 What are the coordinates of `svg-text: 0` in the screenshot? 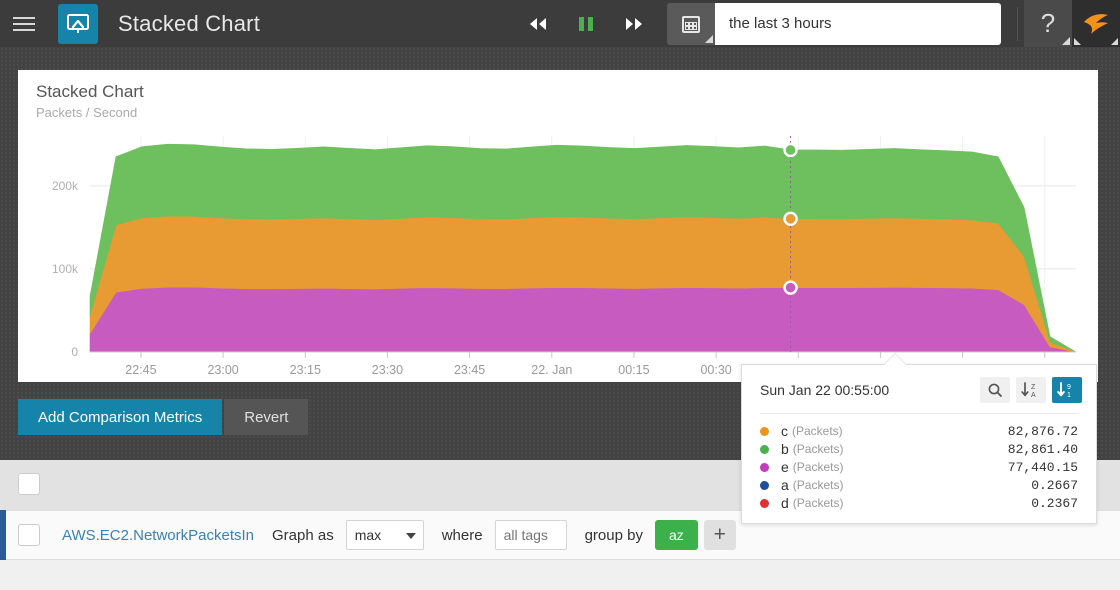 It's located at (74, 352).